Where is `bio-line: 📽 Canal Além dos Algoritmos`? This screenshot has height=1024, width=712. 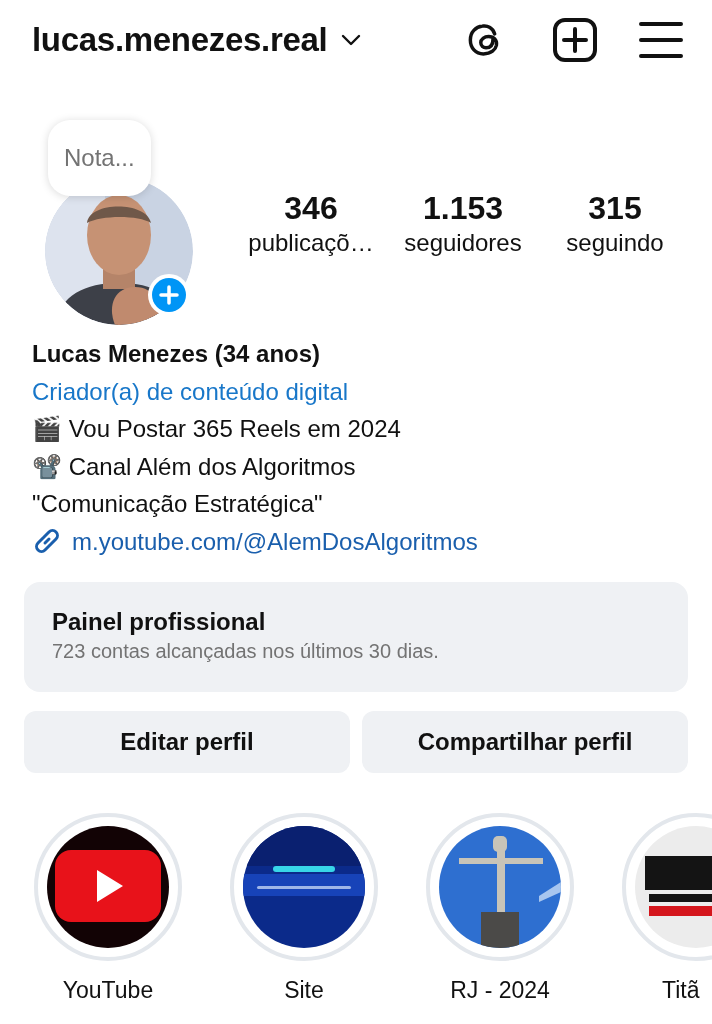
bio-line: 📽 Canal Além dos Algoritmos is located at coordinates (194, 466).